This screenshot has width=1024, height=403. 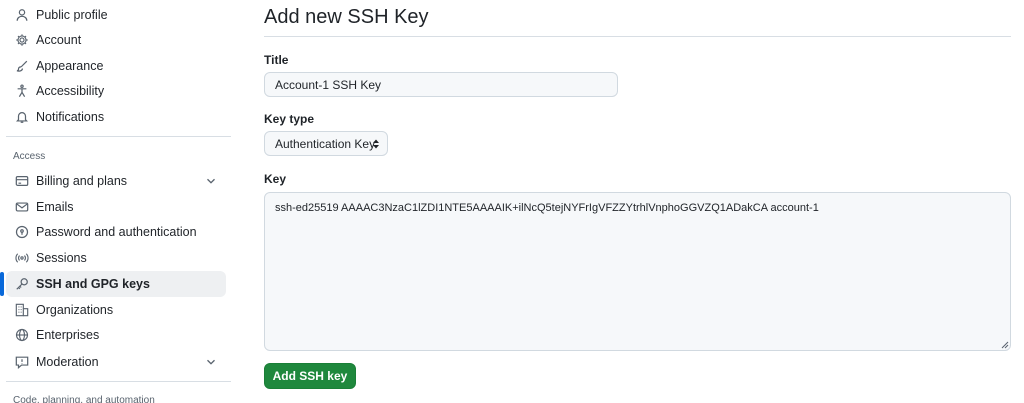 What do you see at coordinates (93, 284) in the screenshot?
I see `sidebar-item-label: SSH and GPG keys` at bounding box center [93, 284].